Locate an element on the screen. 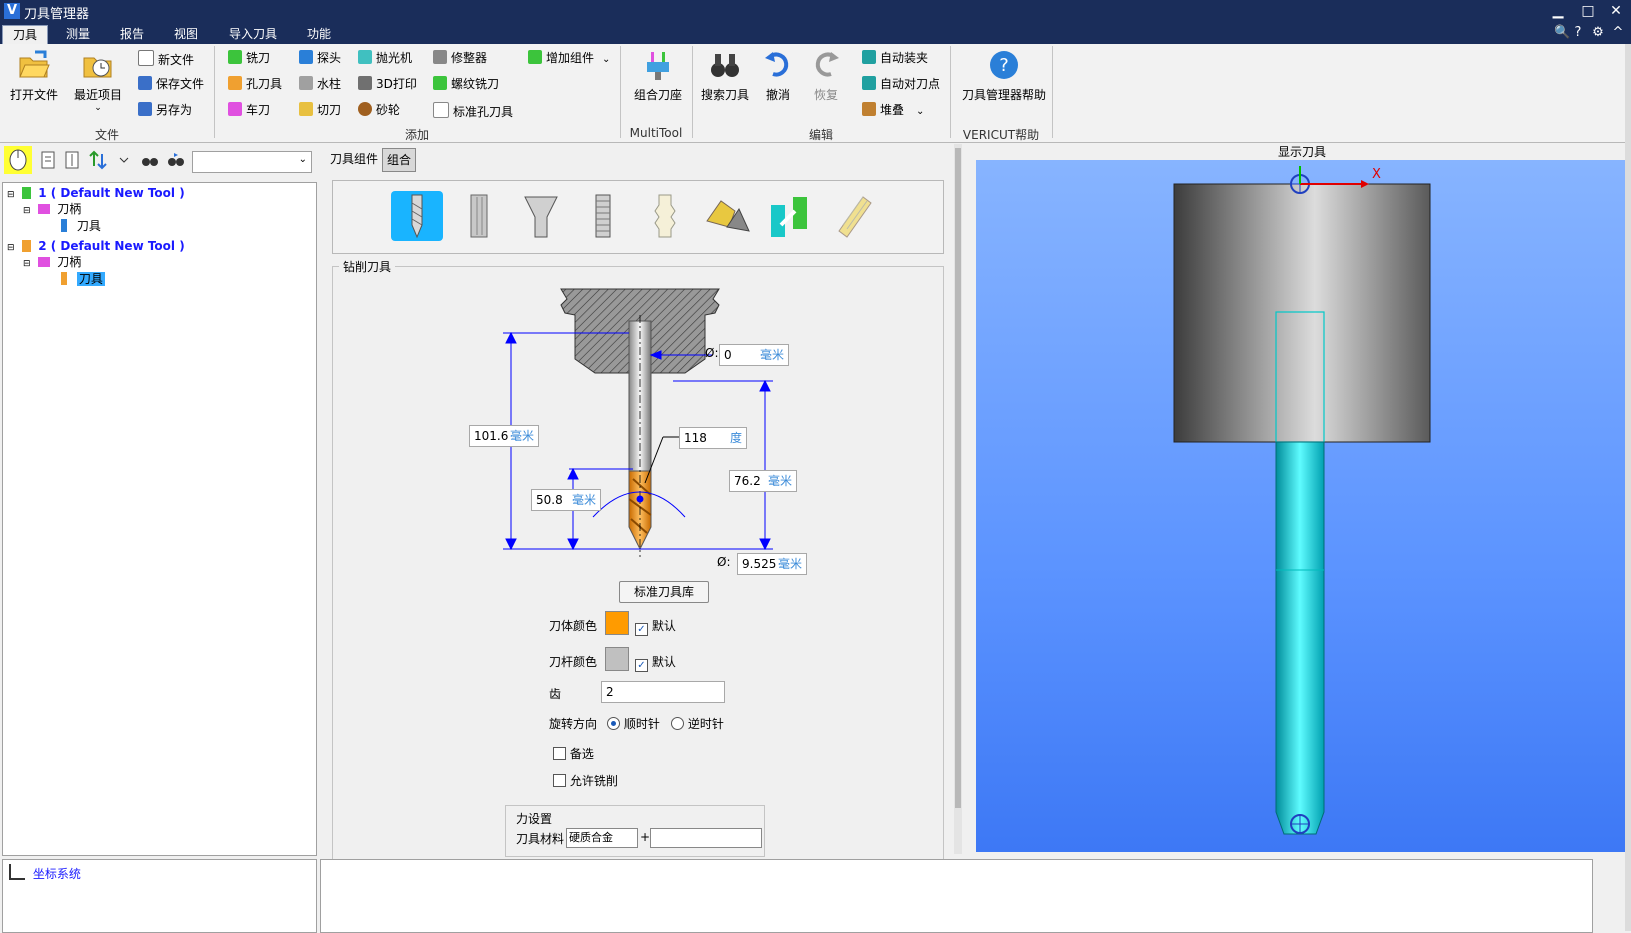 Image resolution: width=1631 pixels, height=933 pixels. center-scrollbar is located at coordinates (958, 499).